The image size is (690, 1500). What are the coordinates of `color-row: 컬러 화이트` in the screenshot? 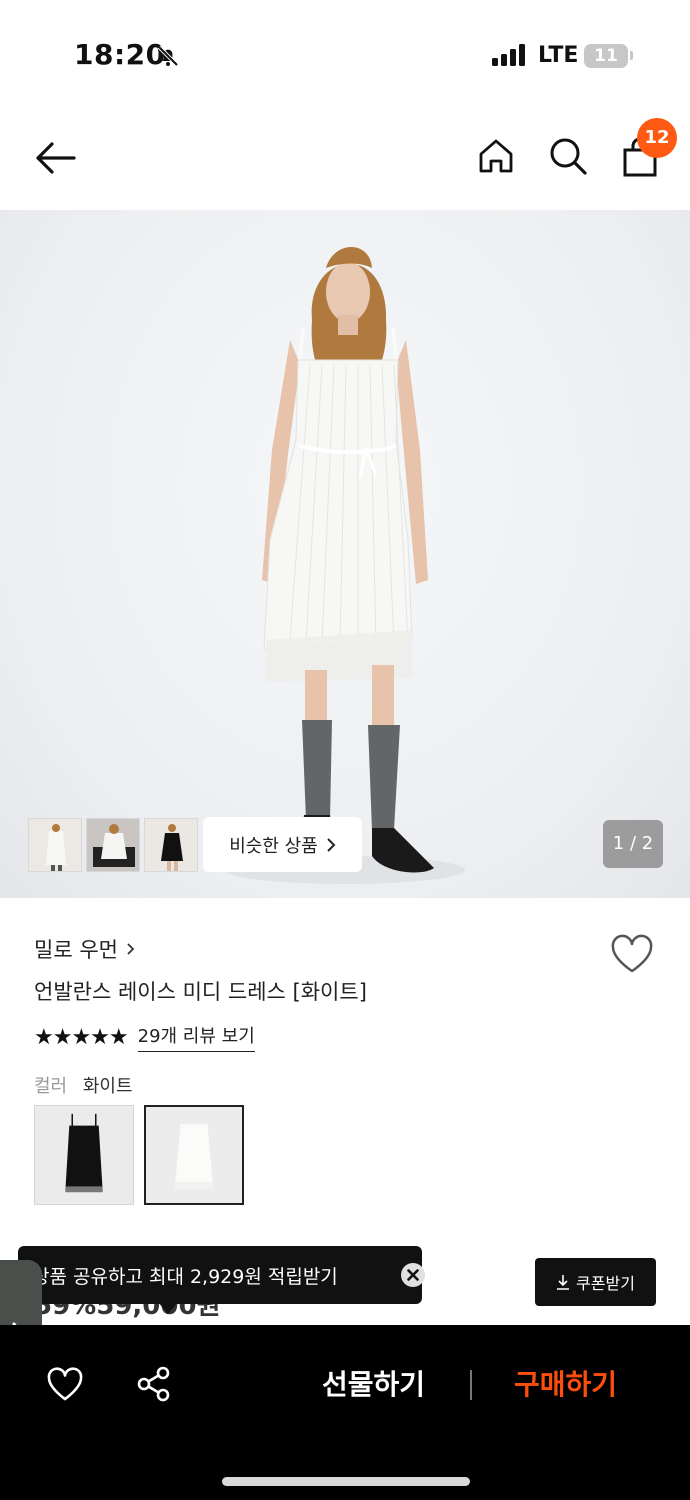 It's located at (83, 1085).